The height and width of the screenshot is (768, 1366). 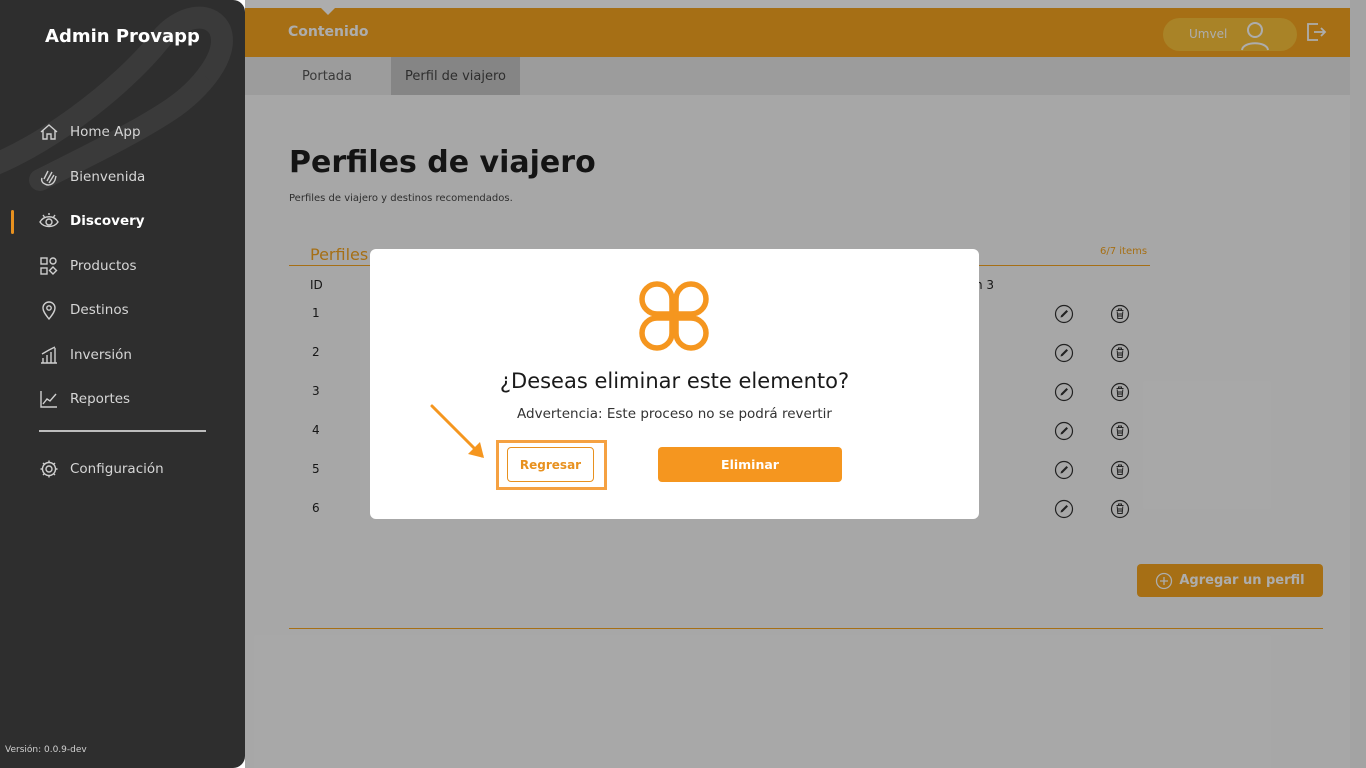 I want to click on pointer-arrow-icon, so click(x=457, y=431).